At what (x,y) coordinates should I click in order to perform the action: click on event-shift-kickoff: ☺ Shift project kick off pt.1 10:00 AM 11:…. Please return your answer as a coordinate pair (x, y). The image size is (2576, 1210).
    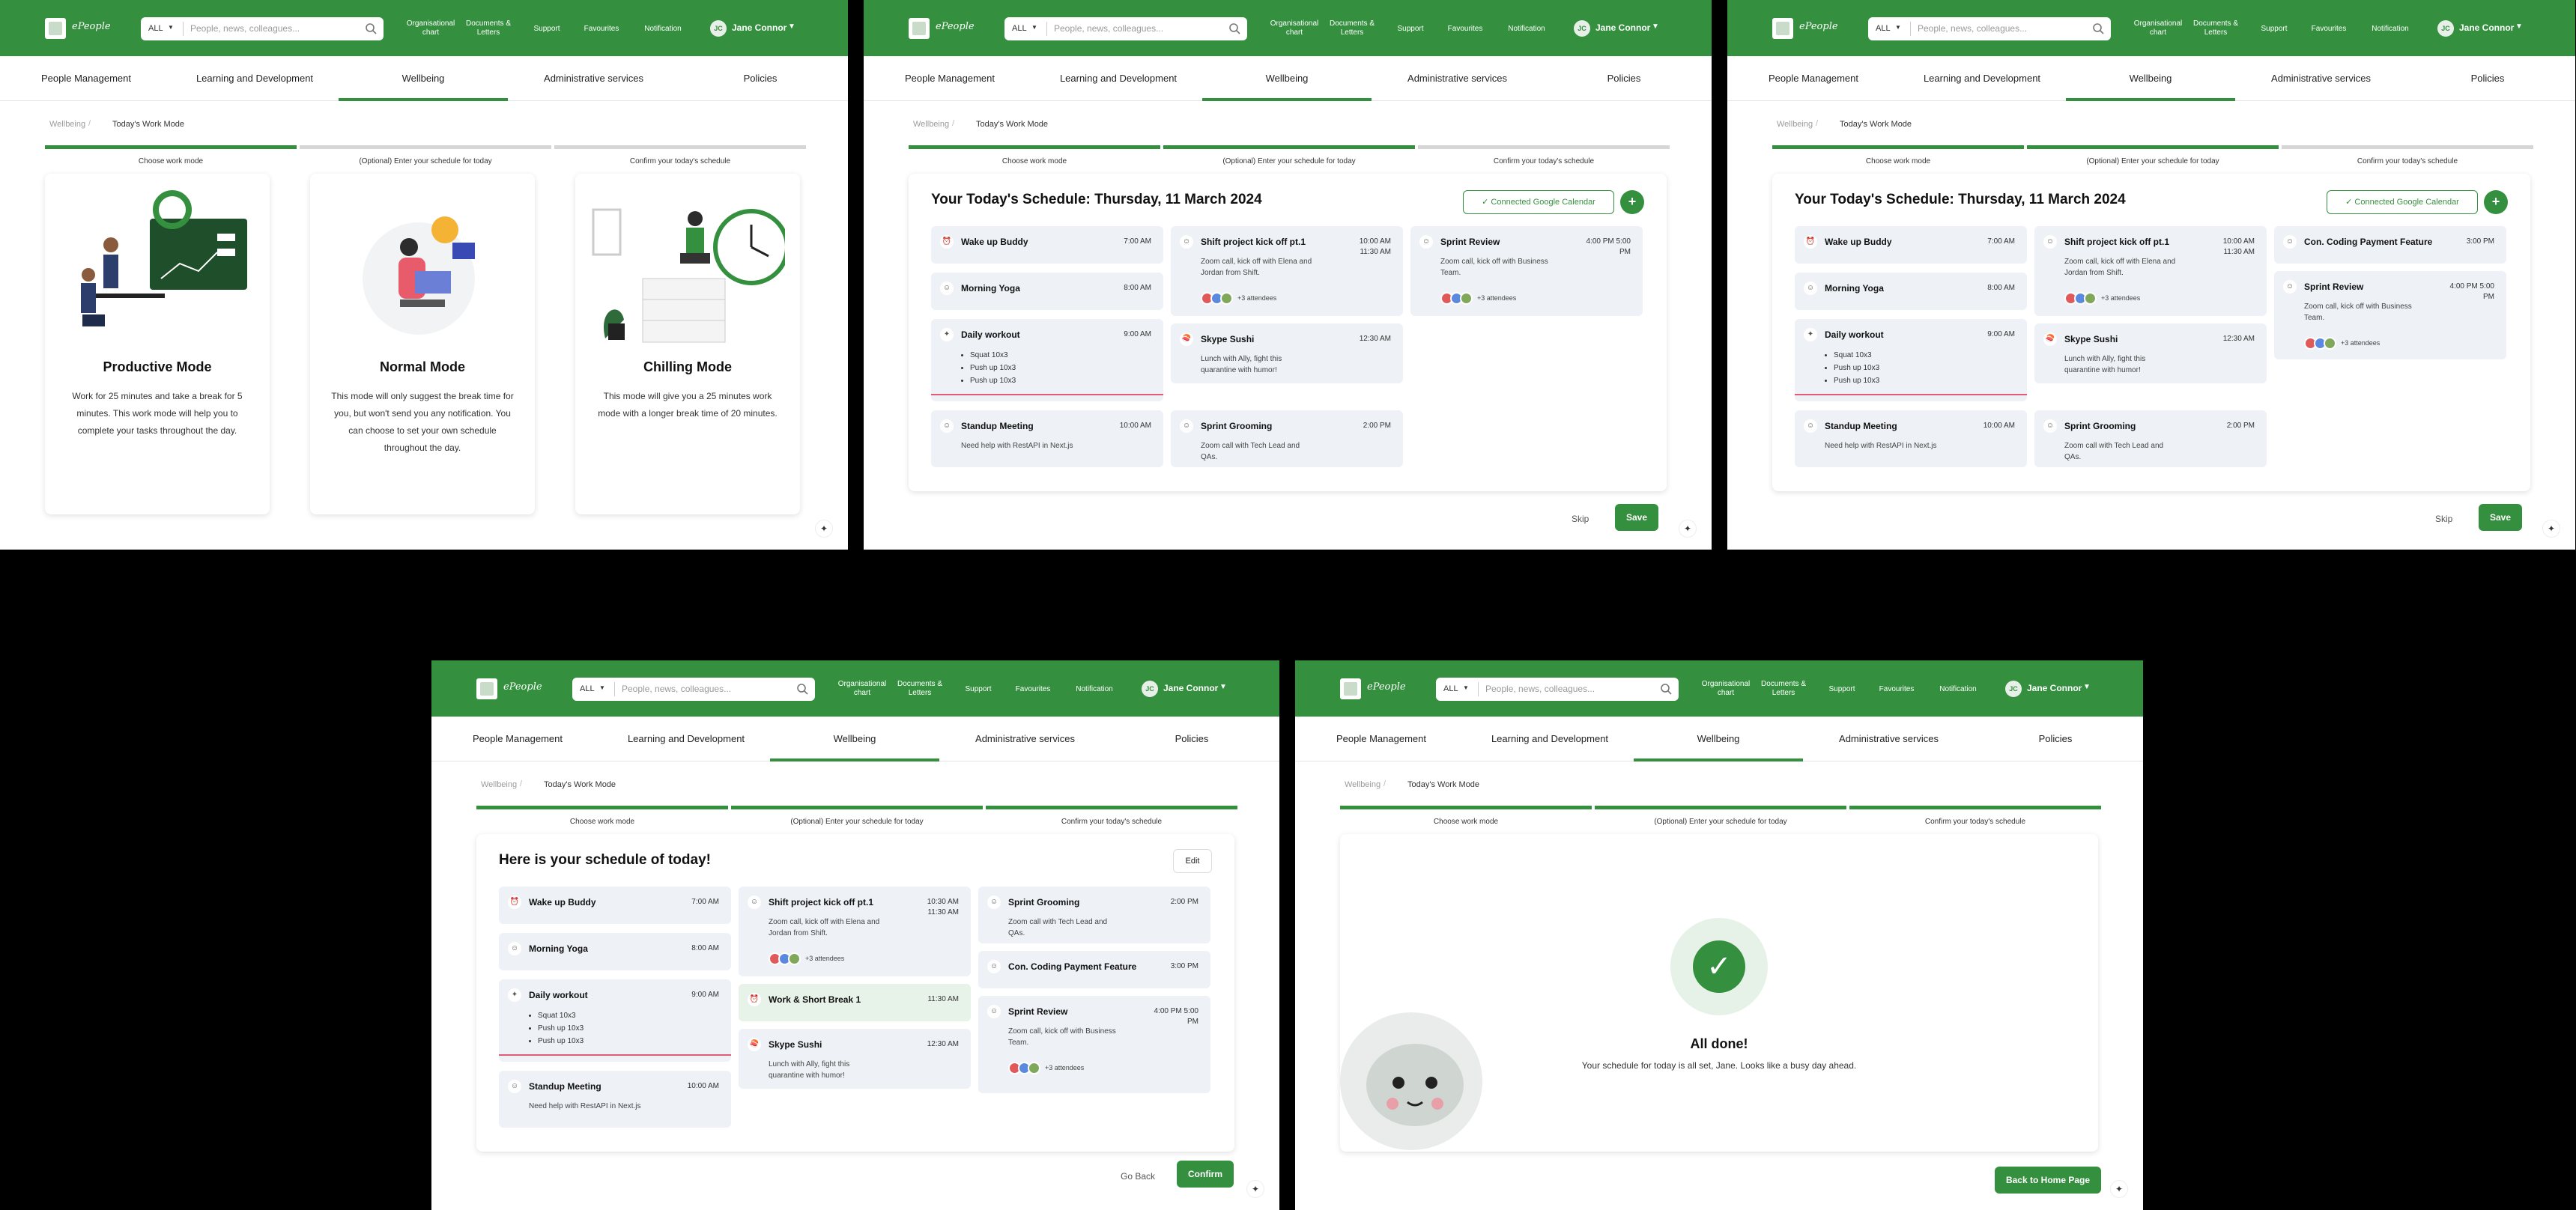
    Looking at the image, I should click on (2150, 271).